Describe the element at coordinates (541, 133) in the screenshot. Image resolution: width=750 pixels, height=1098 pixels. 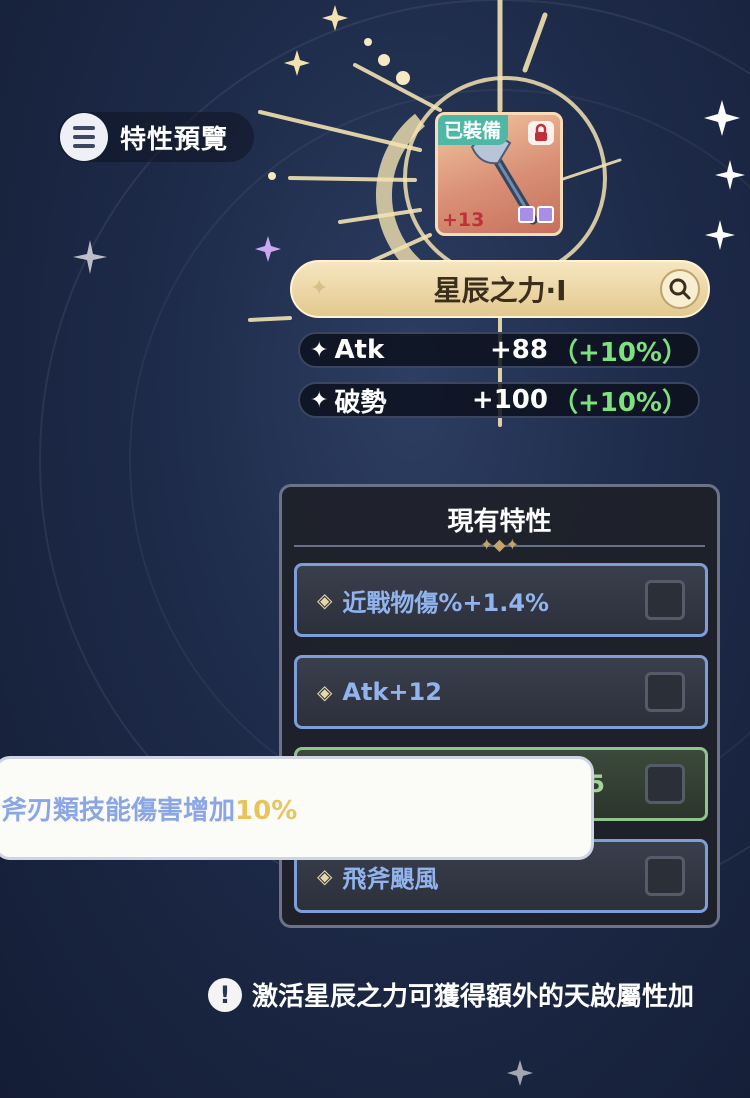
I see `lock-icon` at that location.